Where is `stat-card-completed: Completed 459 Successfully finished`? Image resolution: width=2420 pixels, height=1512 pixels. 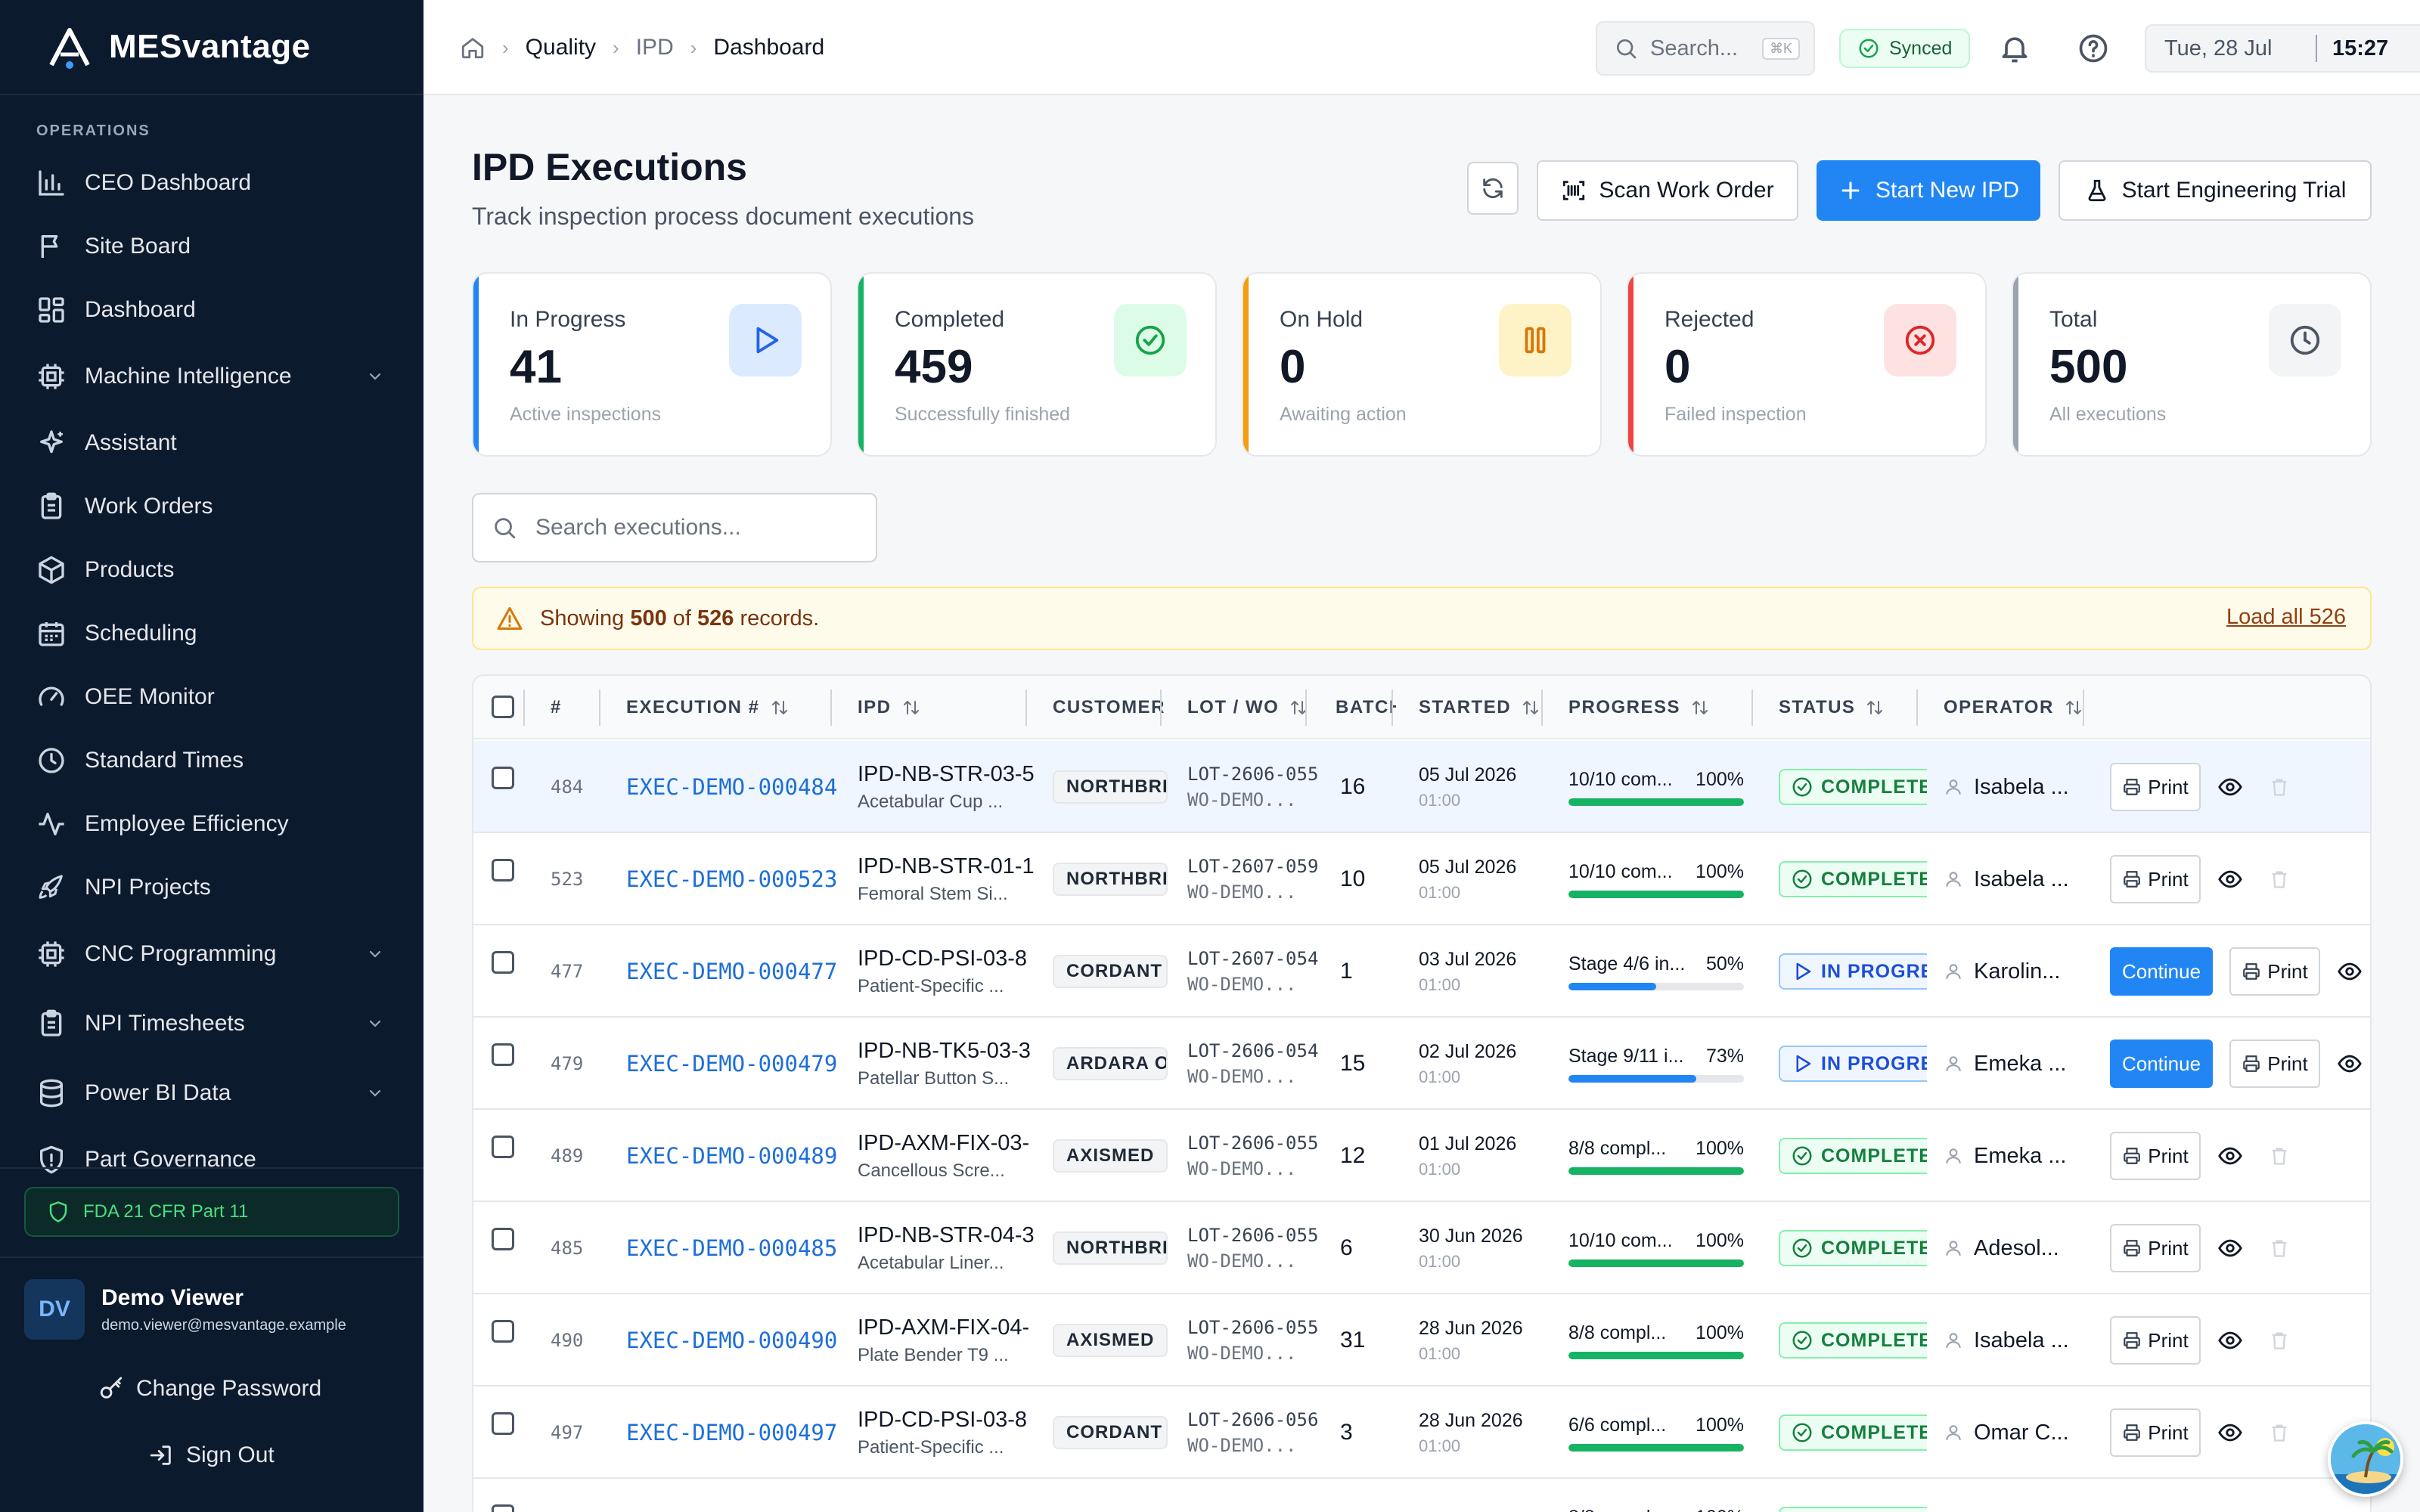 stat-card-completed: Completed 459 Successfully finished is located at coordinates (1037, 364).